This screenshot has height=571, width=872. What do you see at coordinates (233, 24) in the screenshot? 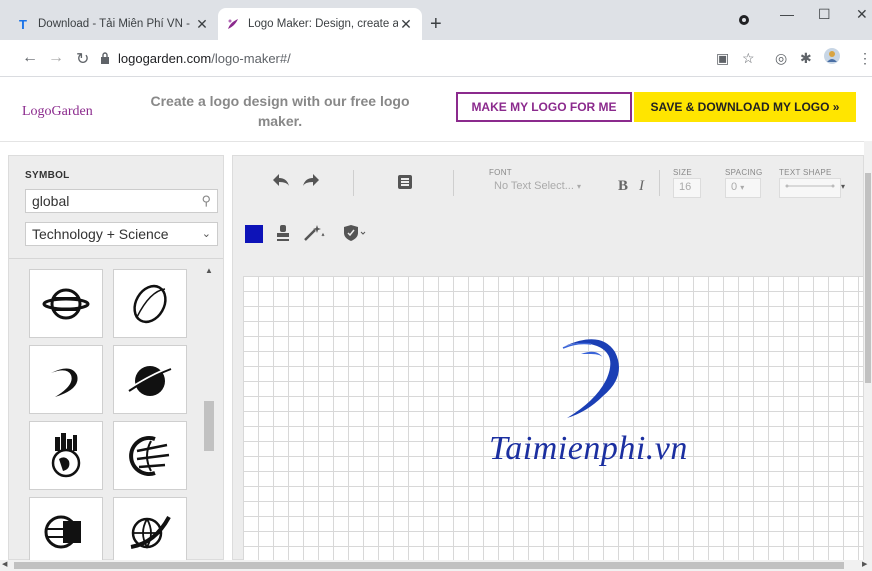
I see `logogarden-favicon-icon` at bounding box center [233, 24].